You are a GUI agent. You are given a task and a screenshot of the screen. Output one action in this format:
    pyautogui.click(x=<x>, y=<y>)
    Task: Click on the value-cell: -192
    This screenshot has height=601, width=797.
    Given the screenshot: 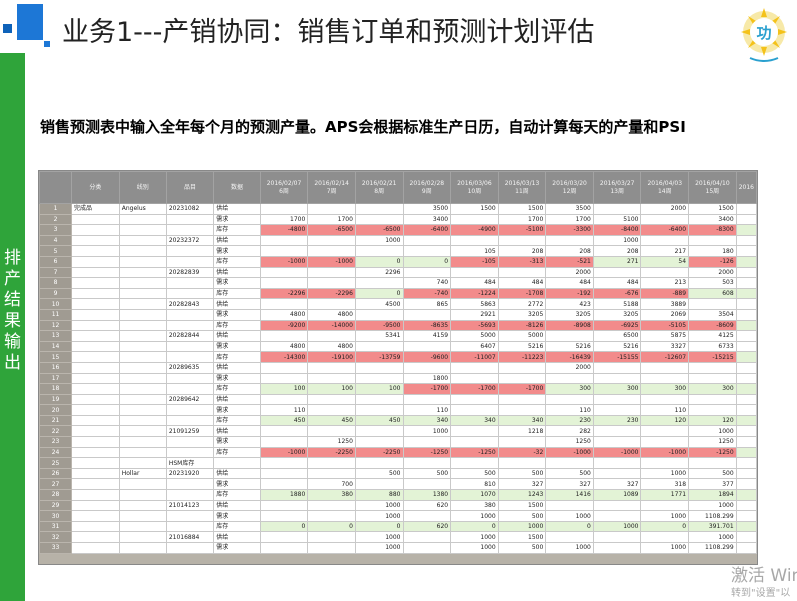 What is the action you would take?
    pyautogui.click(x=569, y=293)
    